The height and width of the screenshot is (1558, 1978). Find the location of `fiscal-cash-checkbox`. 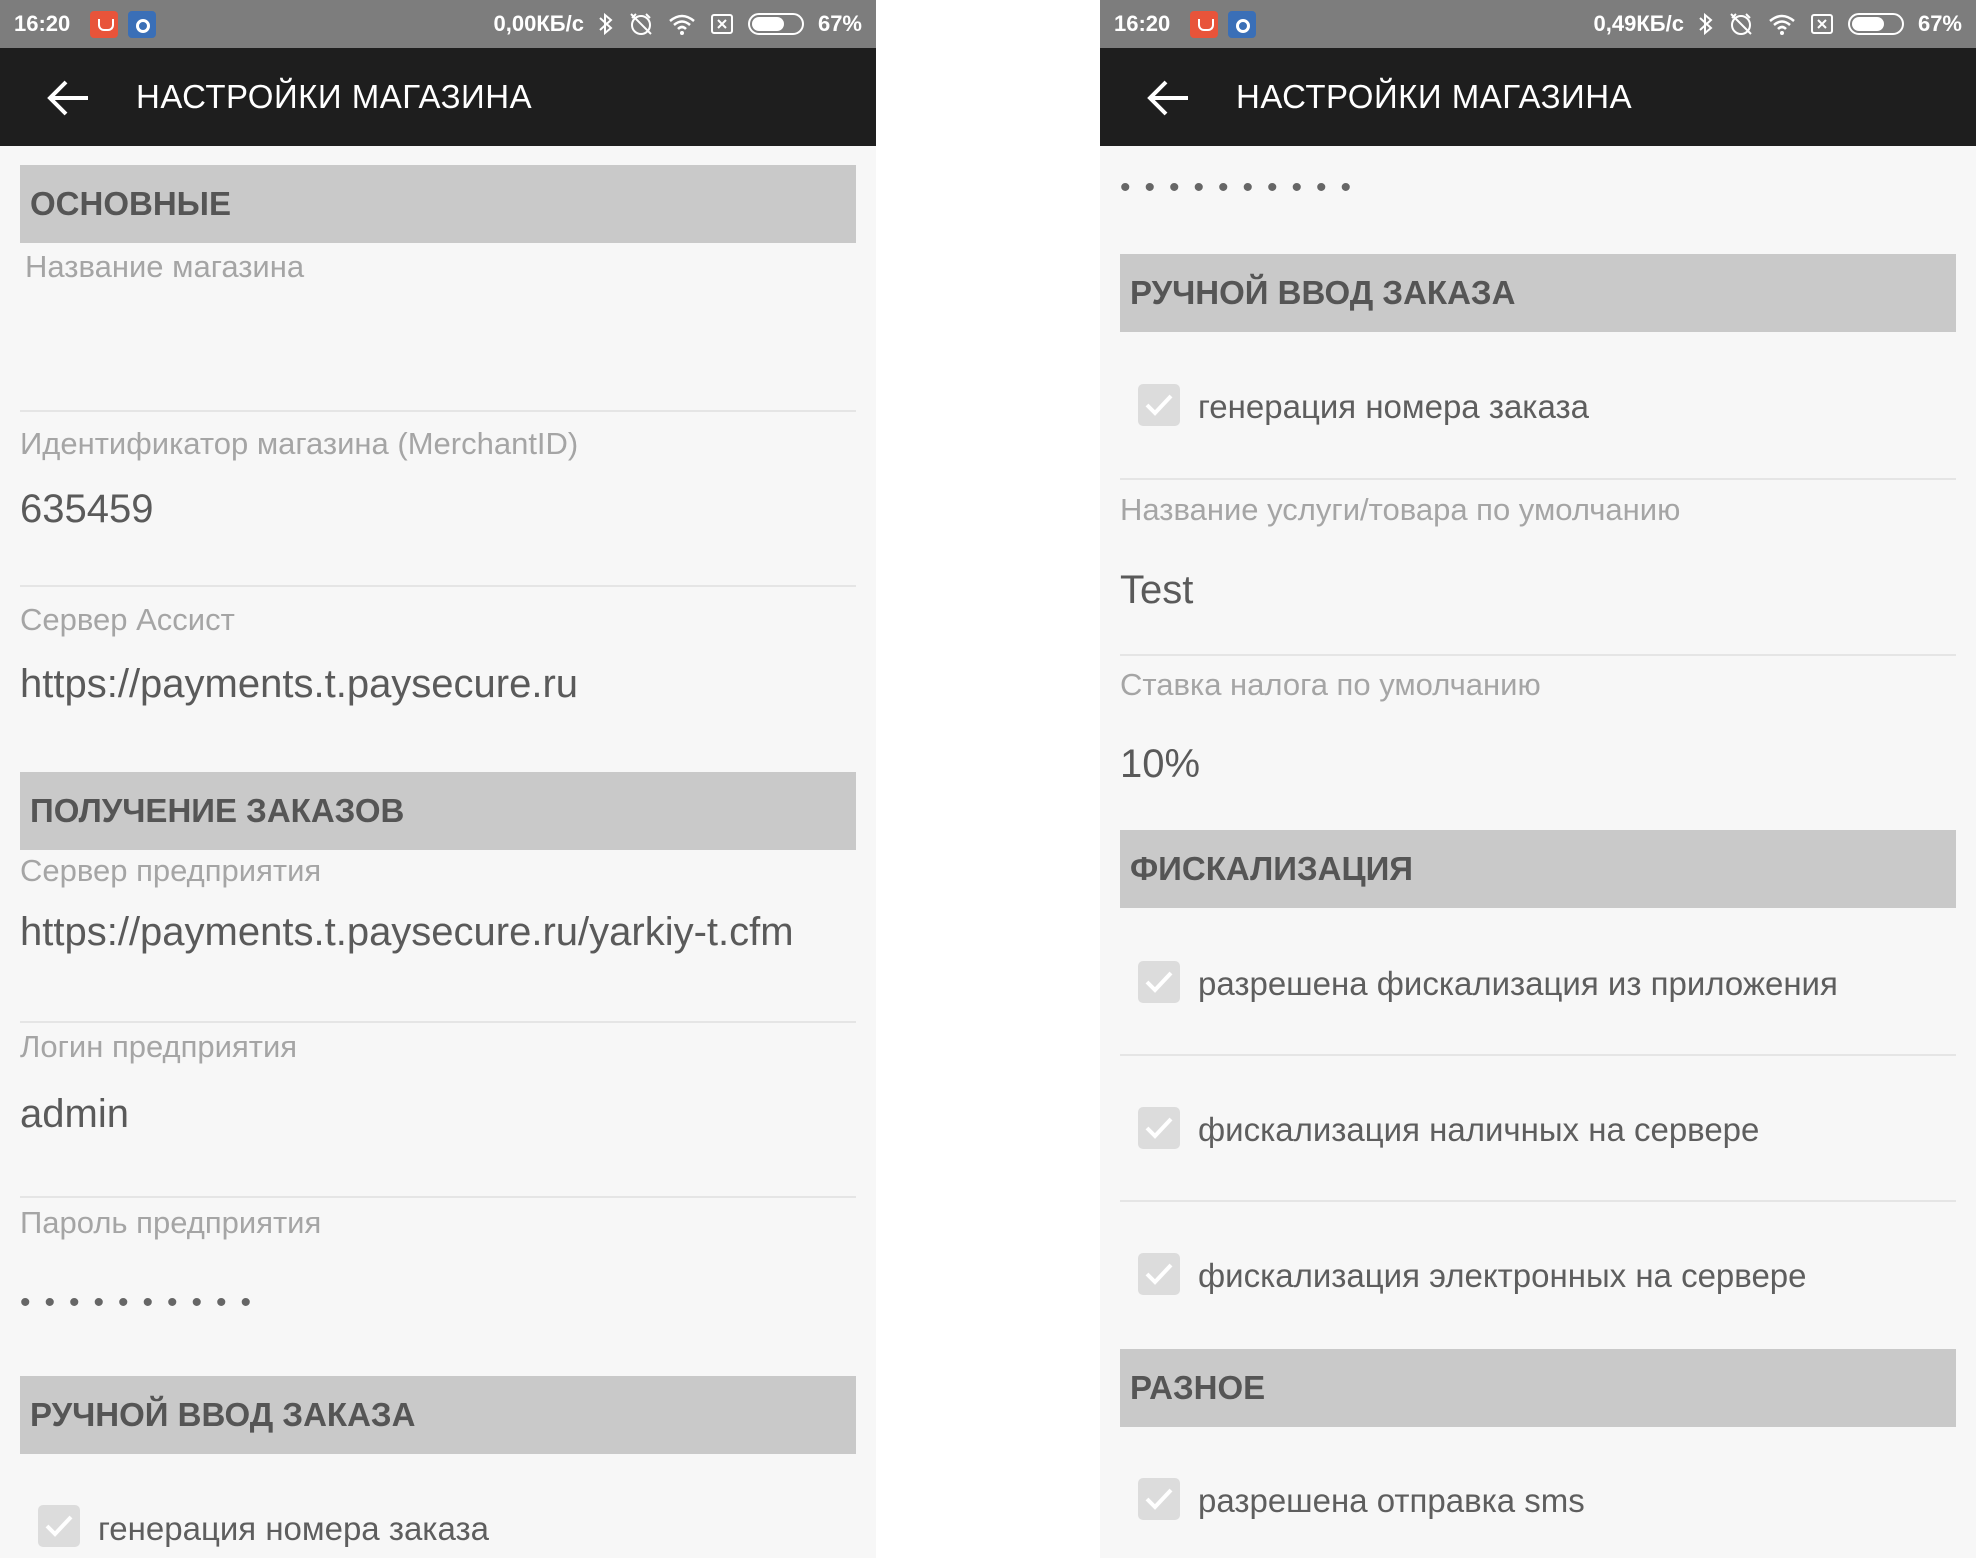

fiscal-cash-checkbox is located at coordinates (1159, 1128).